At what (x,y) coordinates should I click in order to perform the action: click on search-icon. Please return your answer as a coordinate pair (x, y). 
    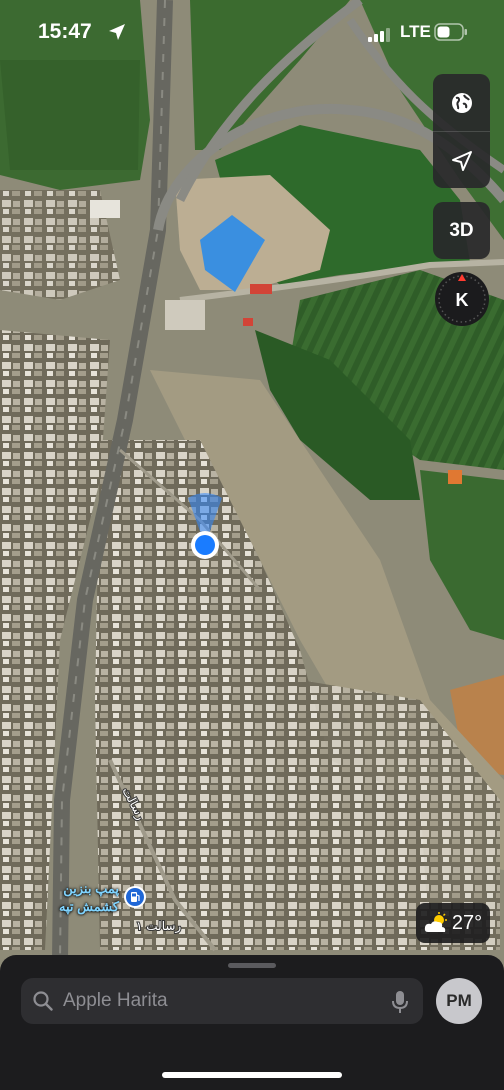
    Looking at the image, I should click on (43, 1001).